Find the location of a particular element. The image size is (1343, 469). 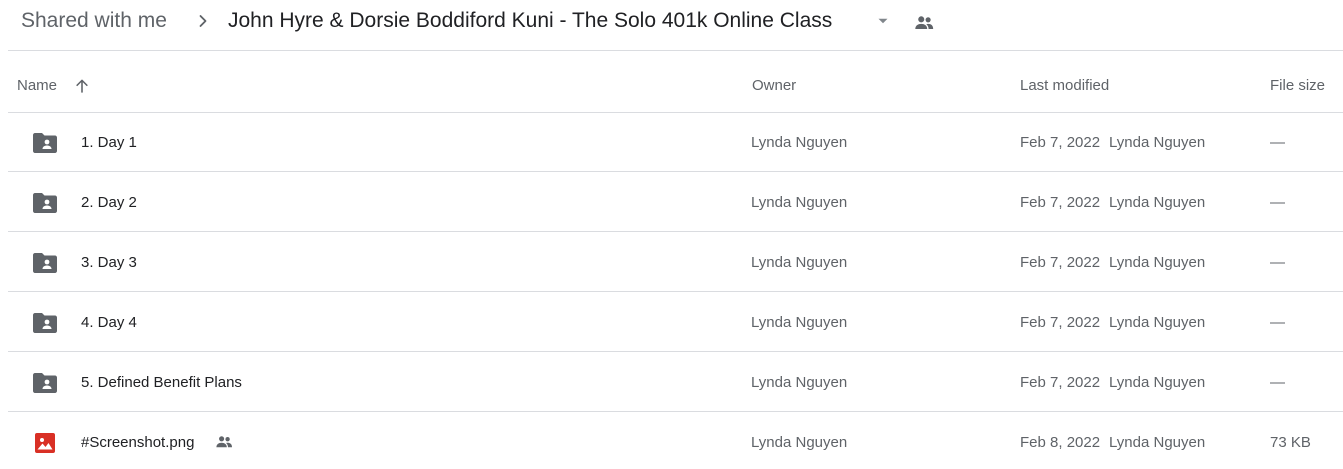

column-header-name: Name is located at coordinates (37, 86).